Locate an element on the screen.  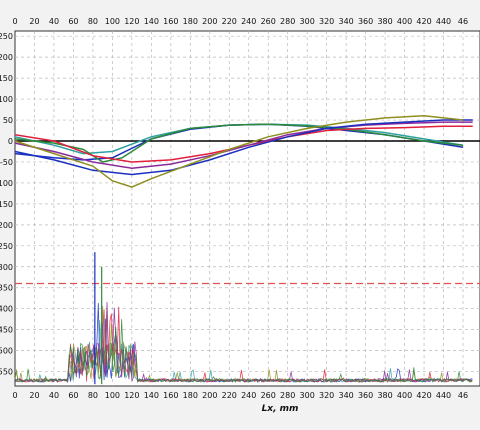
x-tick-label-top: 220 is located at coordinates (229, 21).